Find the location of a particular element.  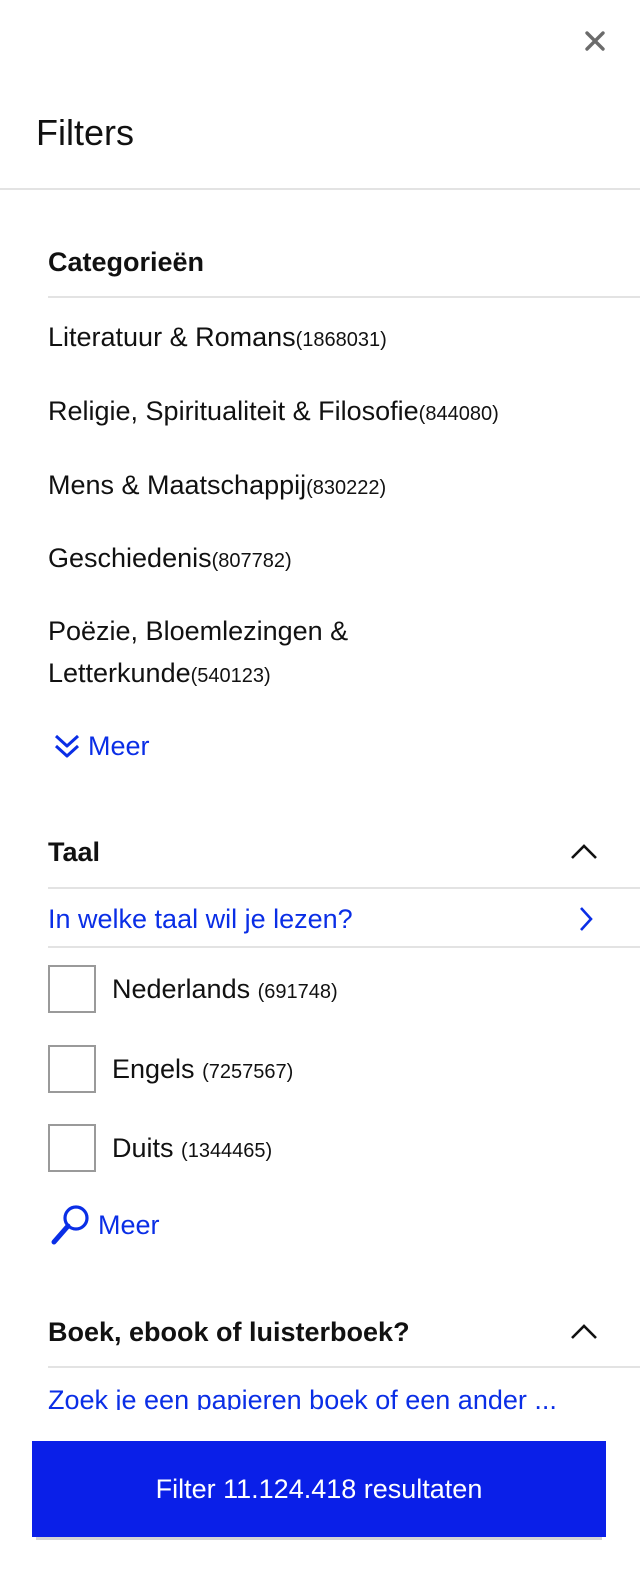

category-count: (807782) is located at coordinates (251, 561).